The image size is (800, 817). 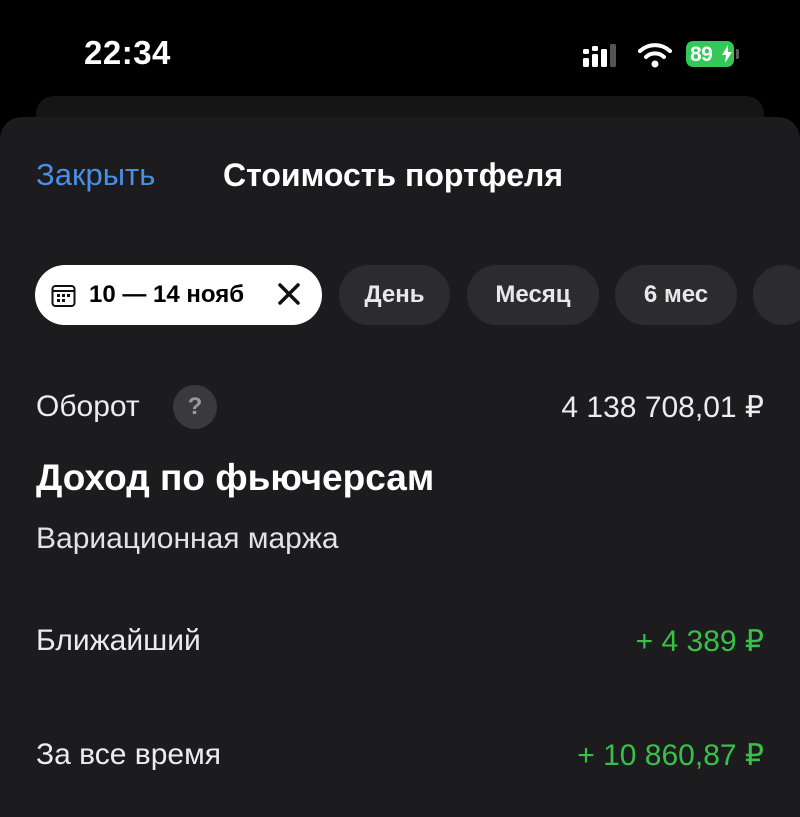 I want to click on period-chip-label: 10 — 14 нояб, so click(x=167, y=294).